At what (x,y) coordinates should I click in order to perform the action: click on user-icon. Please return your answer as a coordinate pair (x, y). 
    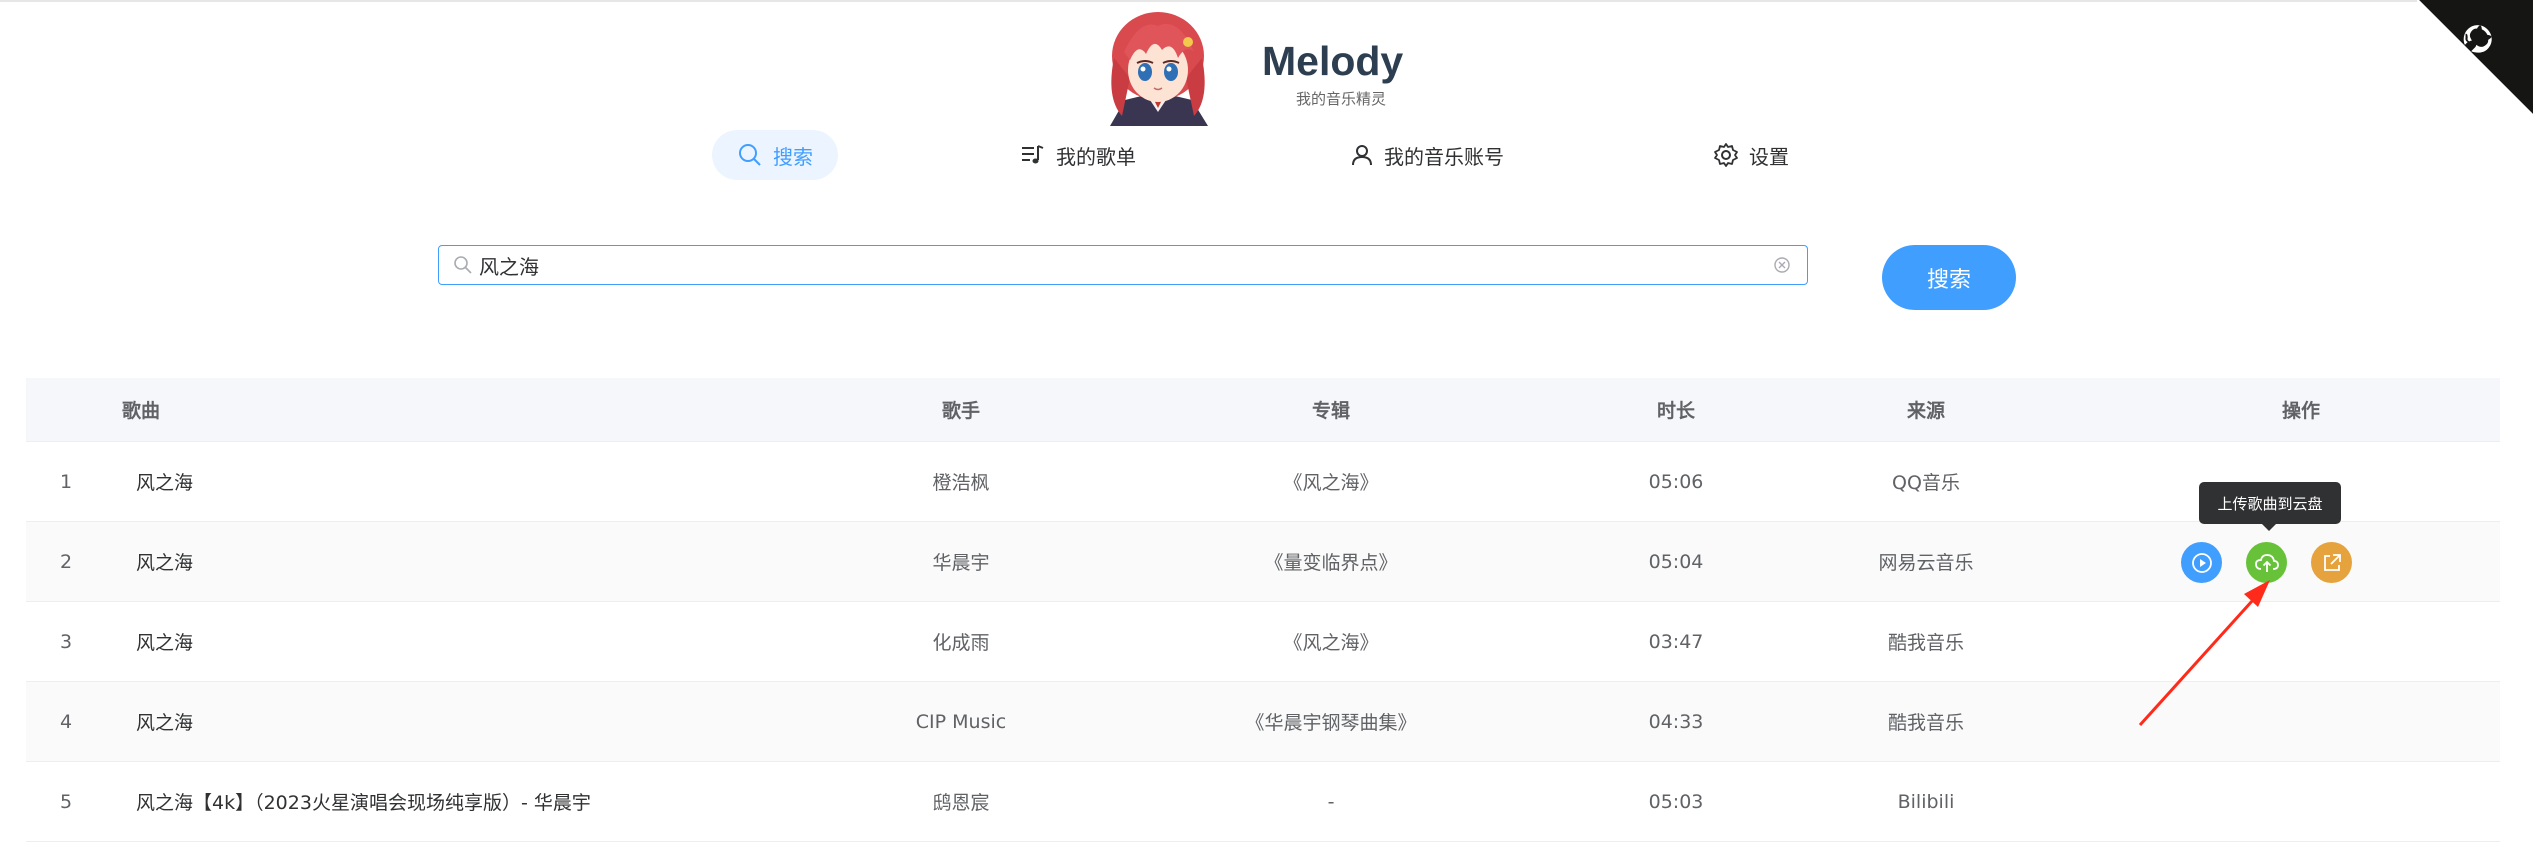
    Looking at the image, I should click on (1362, 155).